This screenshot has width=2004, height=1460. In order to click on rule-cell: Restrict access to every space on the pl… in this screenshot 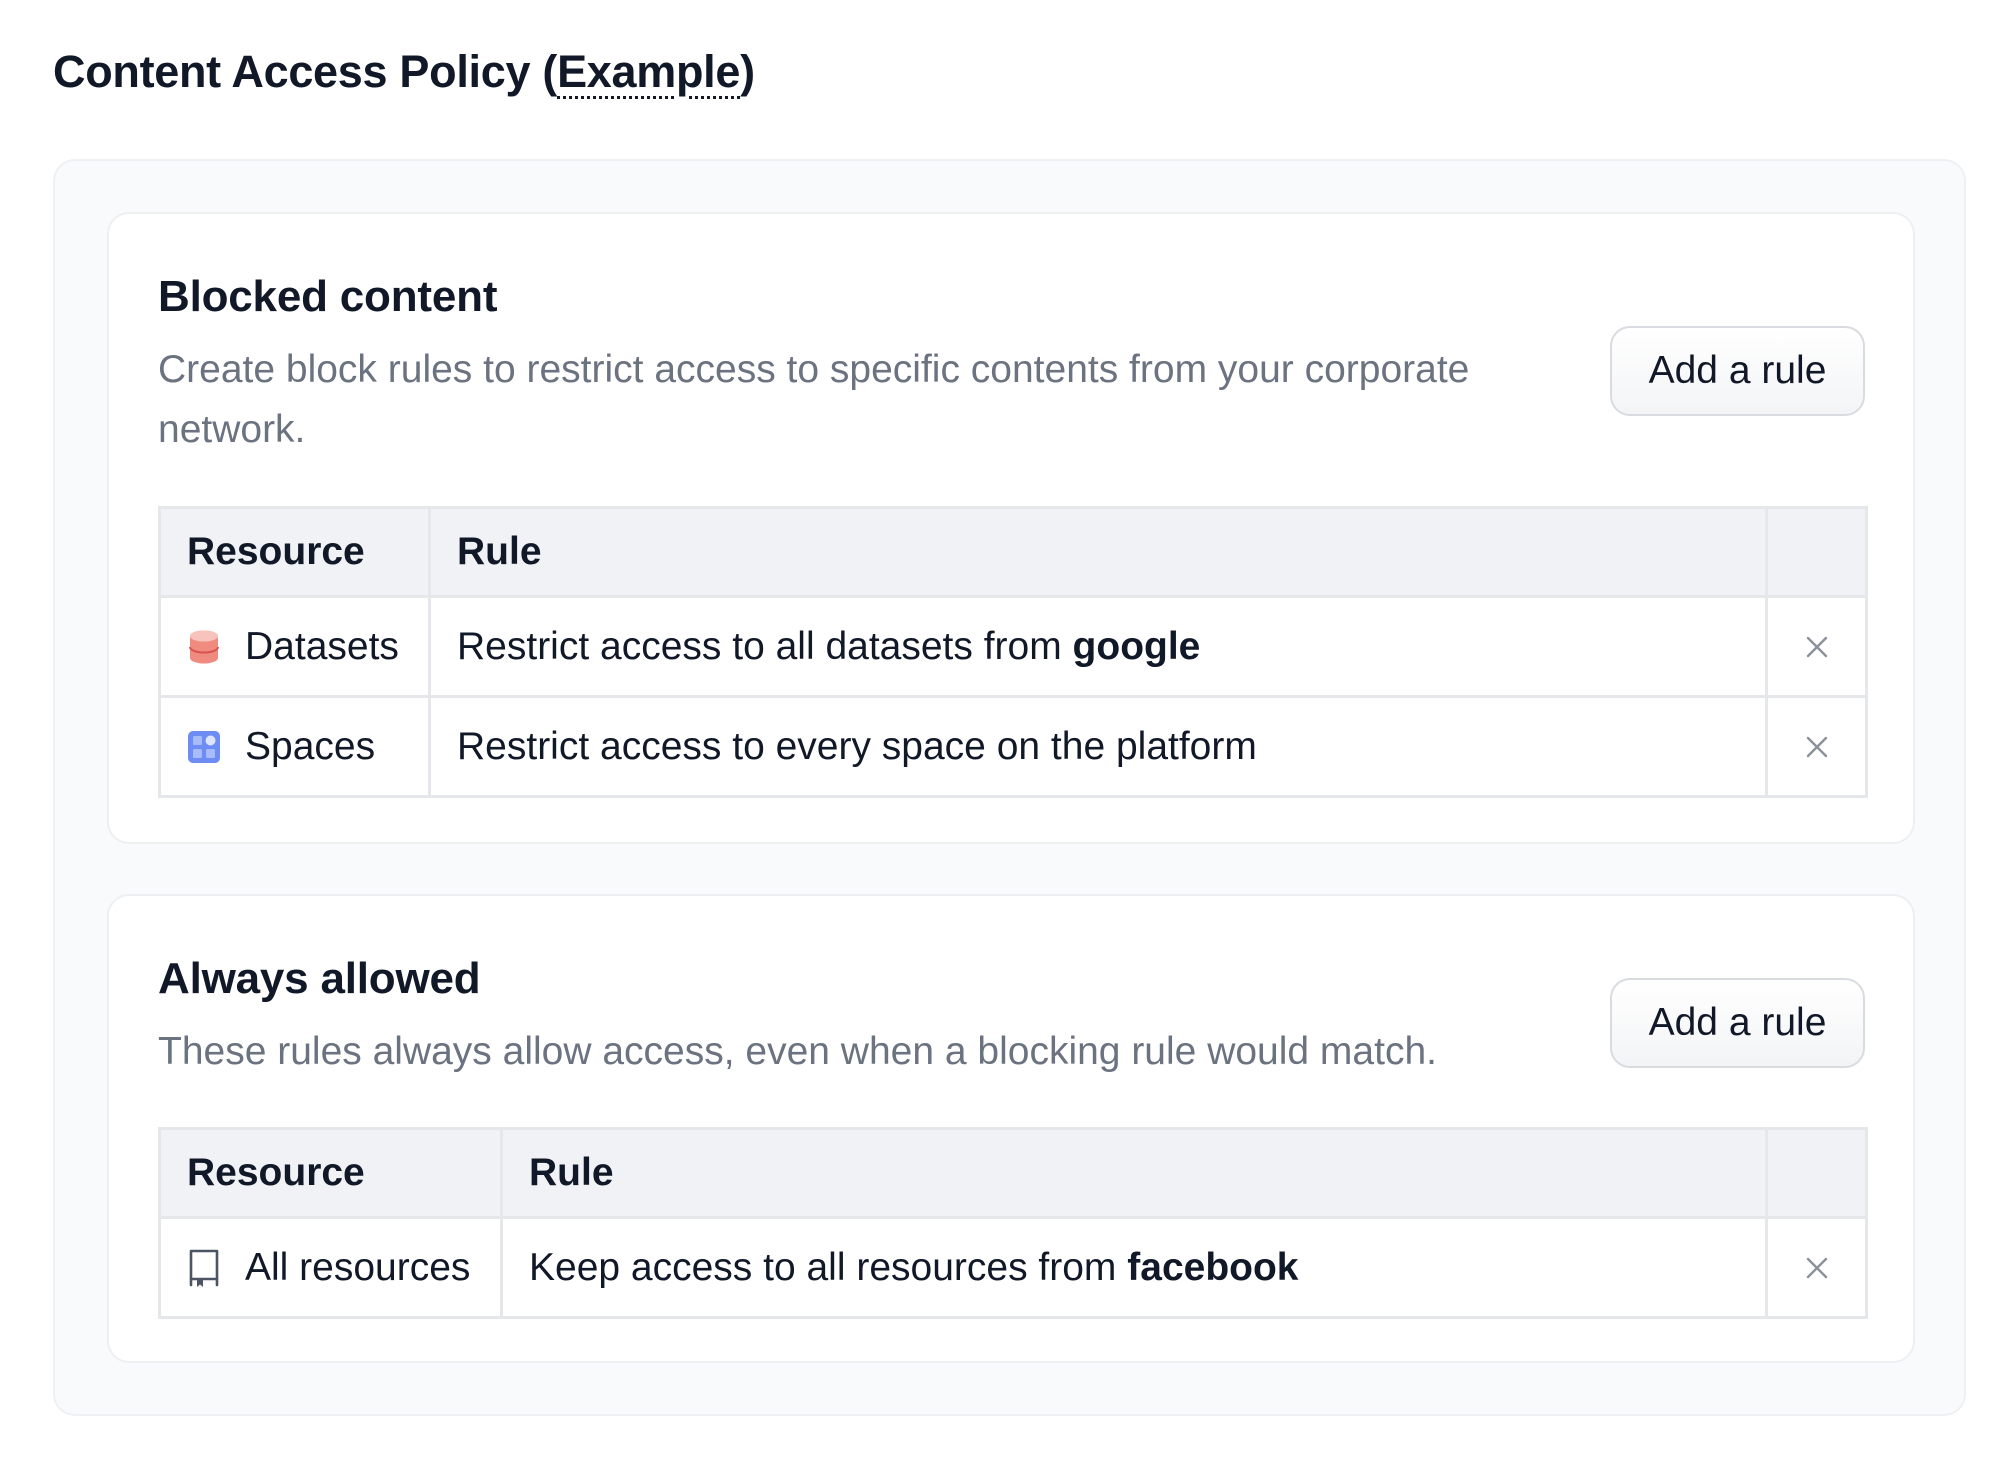, I will do `click(1098, 746)`.